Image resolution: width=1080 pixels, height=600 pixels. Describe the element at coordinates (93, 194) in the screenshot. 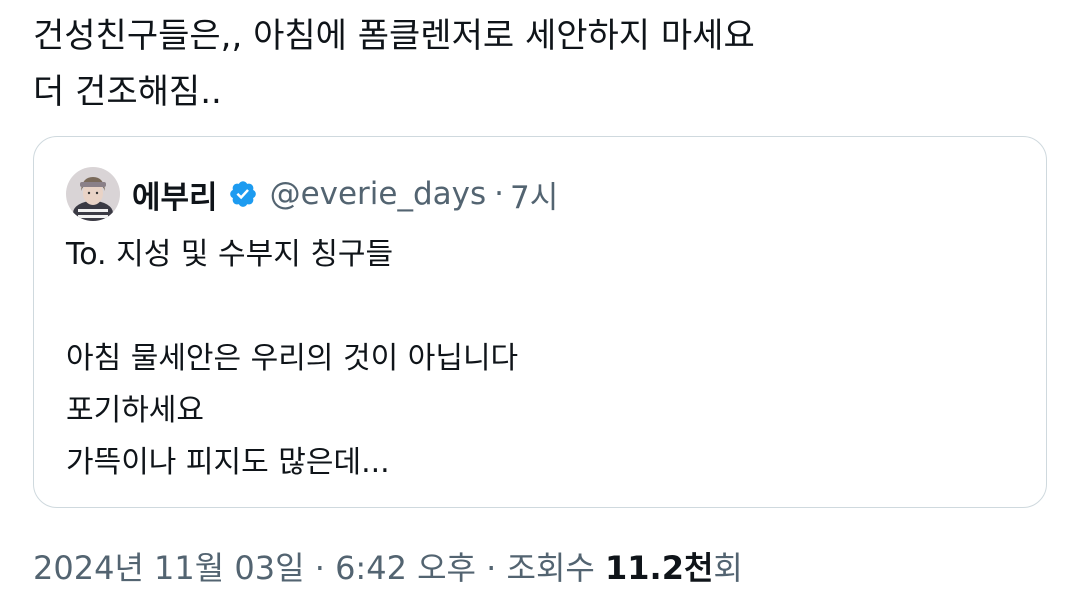

I see `avatar` at that location.